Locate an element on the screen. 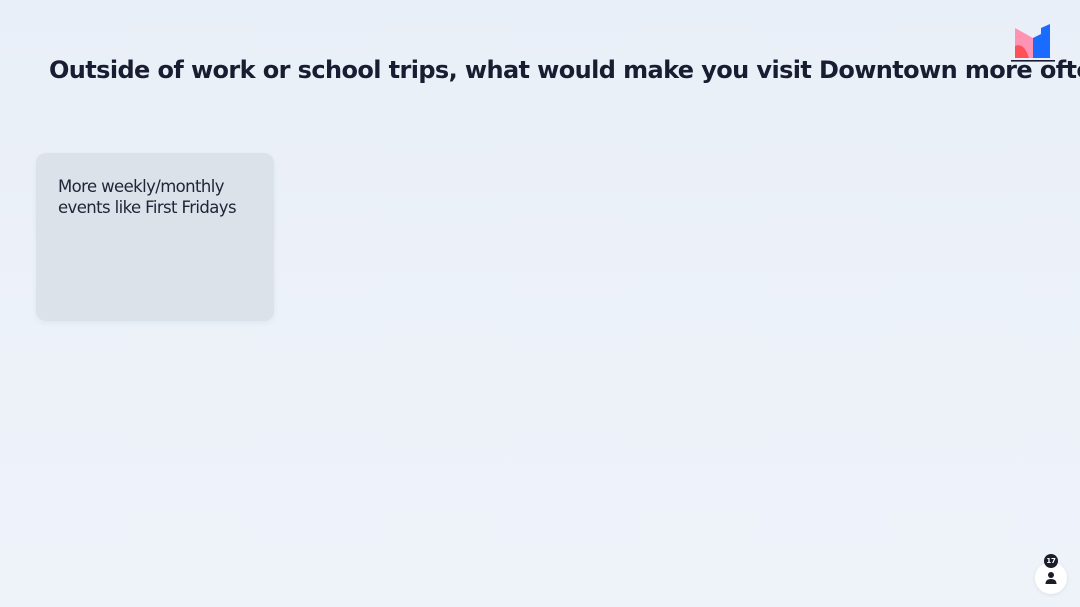 Image resolution: width=1080 pixels, height=607 pixels. participant-count-widget: 17 is located at coordinates (1051, 574).